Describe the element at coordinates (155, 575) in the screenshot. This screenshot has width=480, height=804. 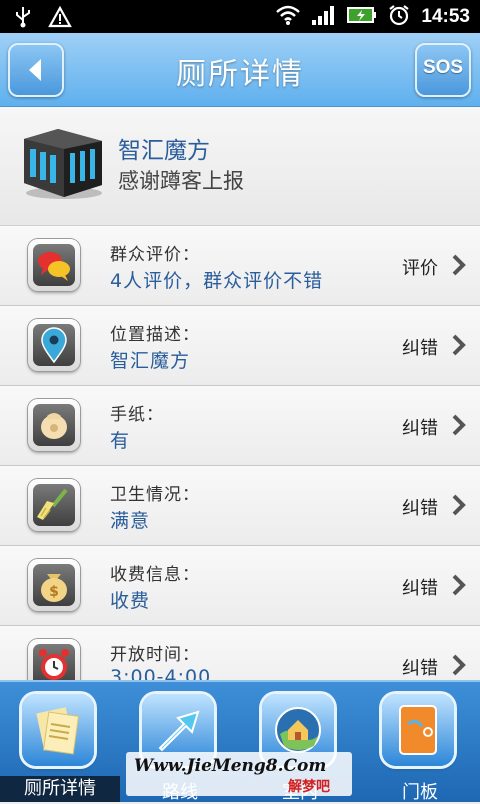
I see `row-label: 收费信息：` at that location.